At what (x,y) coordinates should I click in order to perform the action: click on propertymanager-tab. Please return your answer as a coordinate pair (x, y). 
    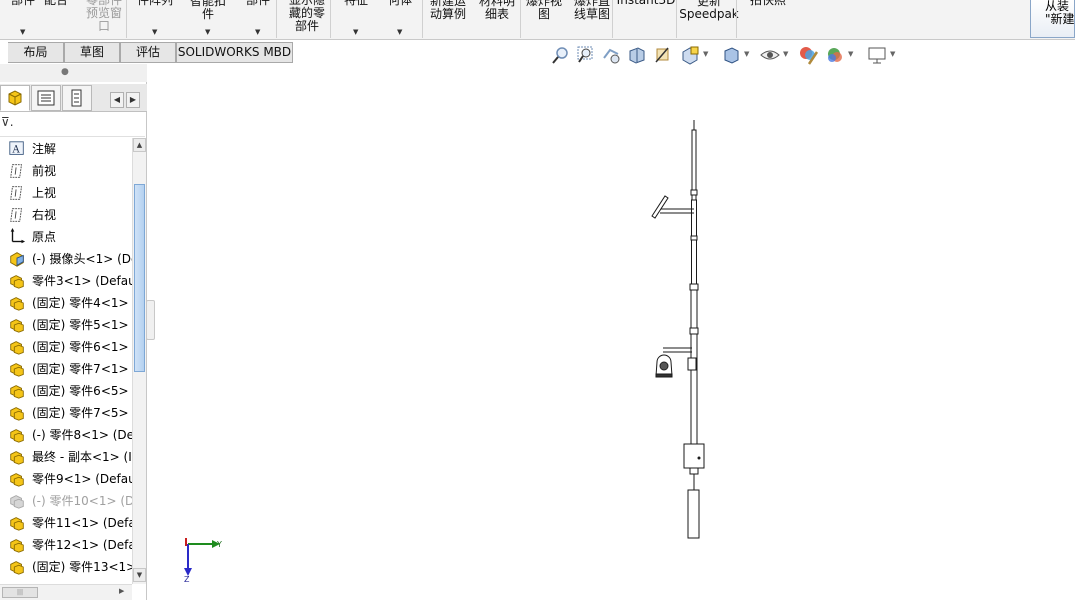
    Looking at the image, I should click on (46, 98).